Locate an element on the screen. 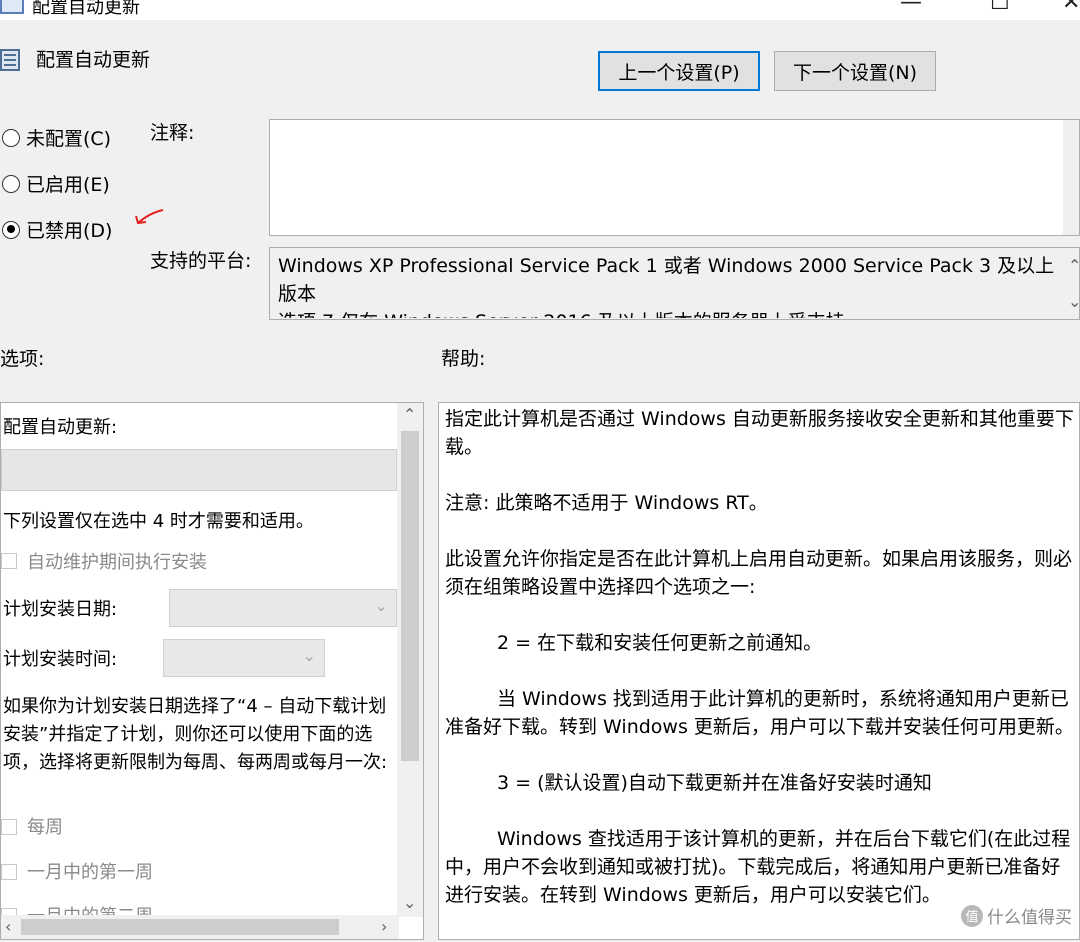 The width and height of the screenshot is (1080, 942). options-hscrollbar: ‹ › is located at coordinates (200, 927).